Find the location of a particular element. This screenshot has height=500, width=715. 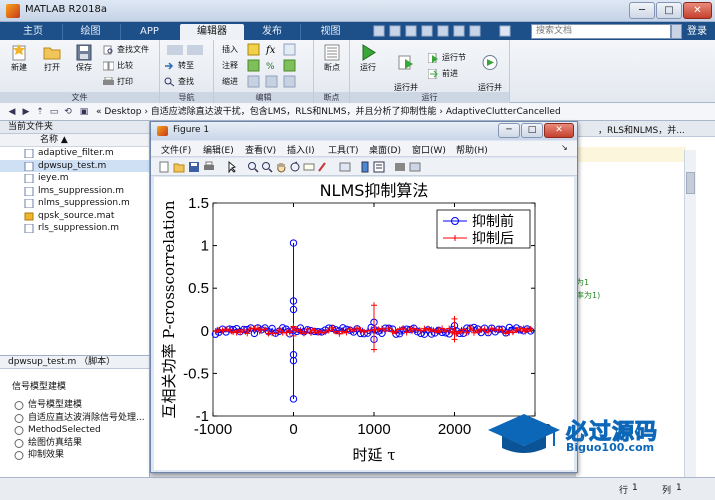

x-tick-label: 0 is located at coordinates (293, 429).